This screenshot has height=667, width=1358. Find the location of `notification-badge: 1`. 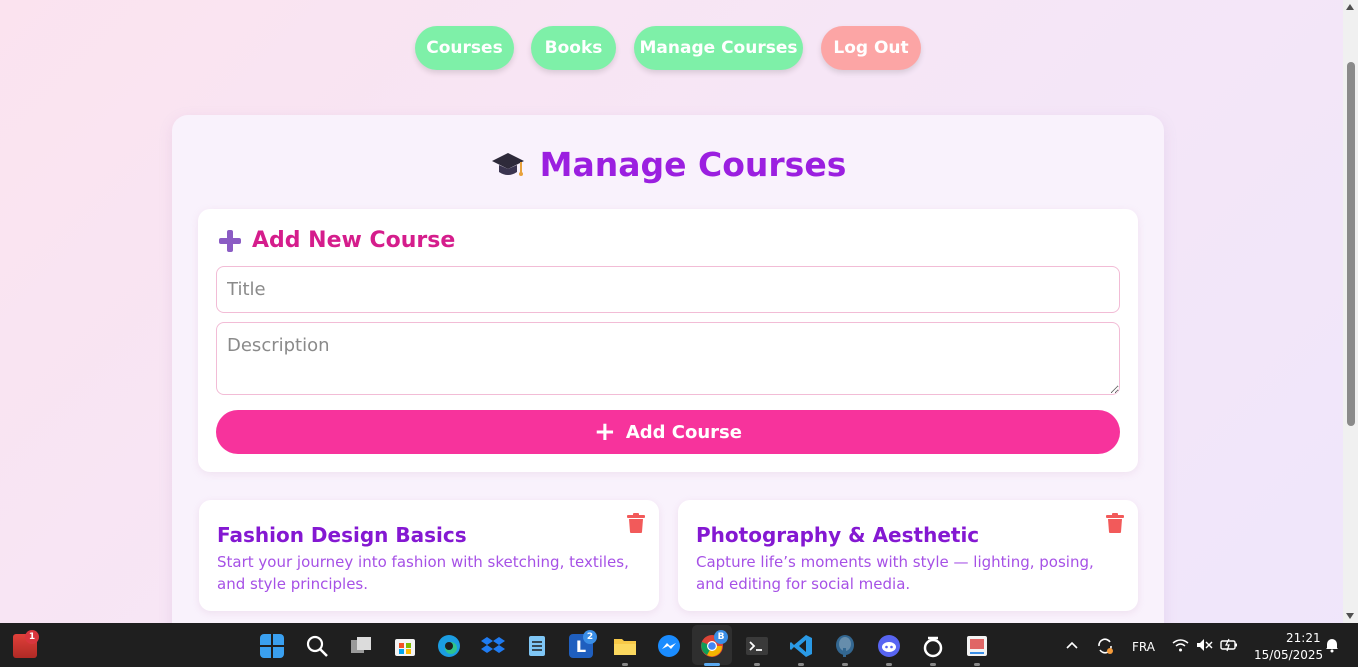

notification-badge: 1 is located at coordinates (32, 637).